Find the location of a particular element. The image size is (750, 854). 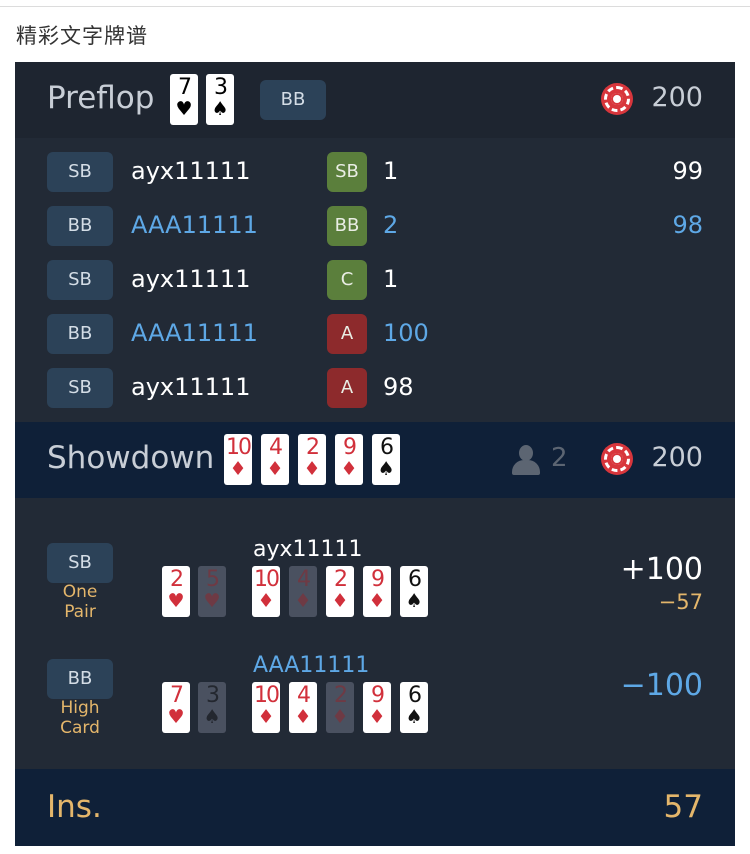

action-row: SB ayx11111 SB 1 99 is located at coordinates (375, 173).